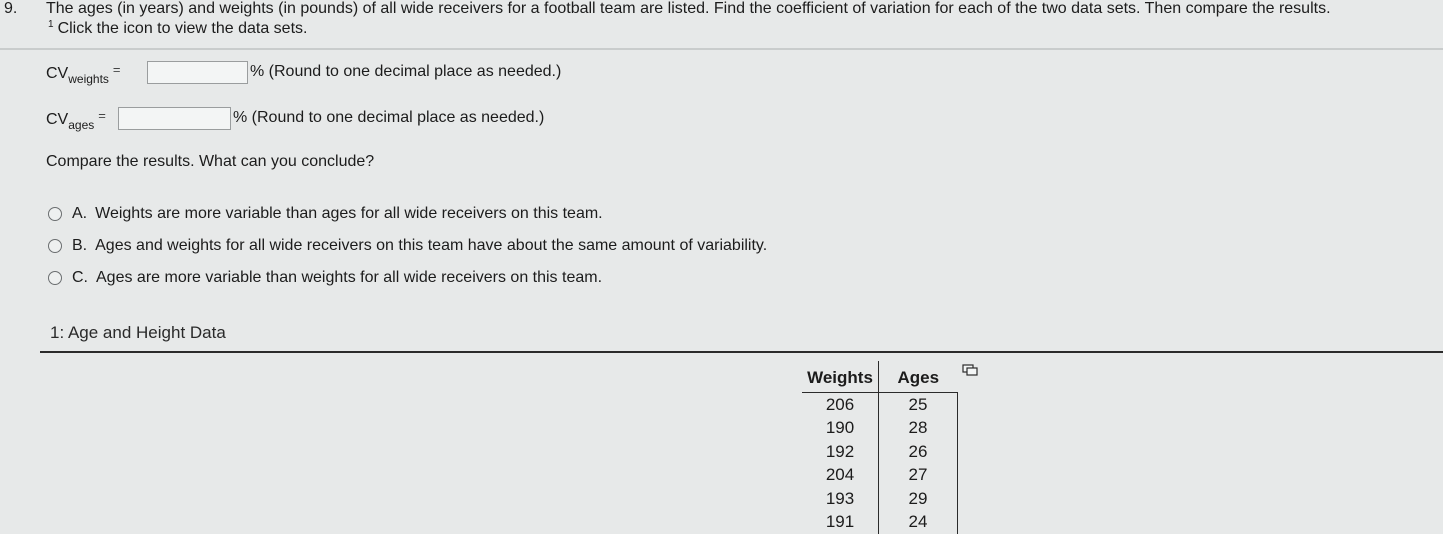 This screenshot has width=1443, height=534. Describe the element at coordinates (840, 429) in the screenshot. I see `weight-cell: 190` at that location.